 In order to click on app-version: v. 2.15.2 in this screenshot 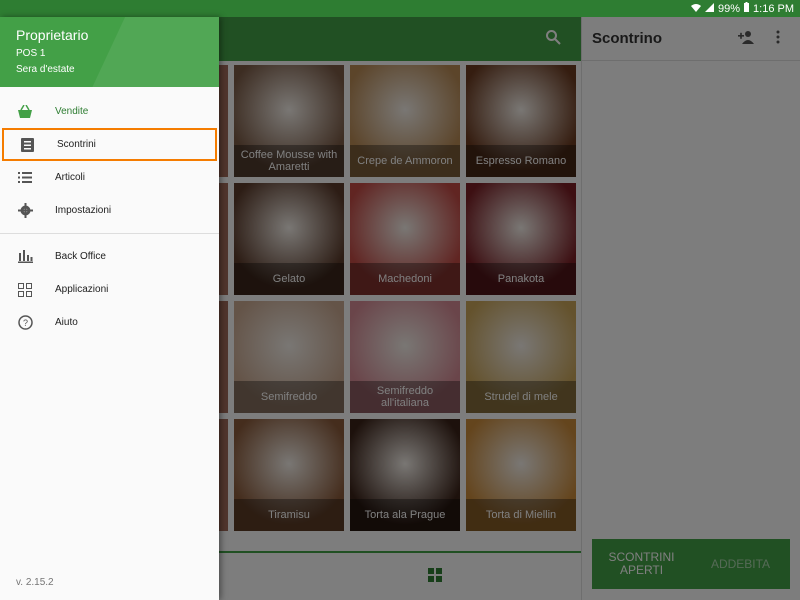, I will do `click(35, 582)`.